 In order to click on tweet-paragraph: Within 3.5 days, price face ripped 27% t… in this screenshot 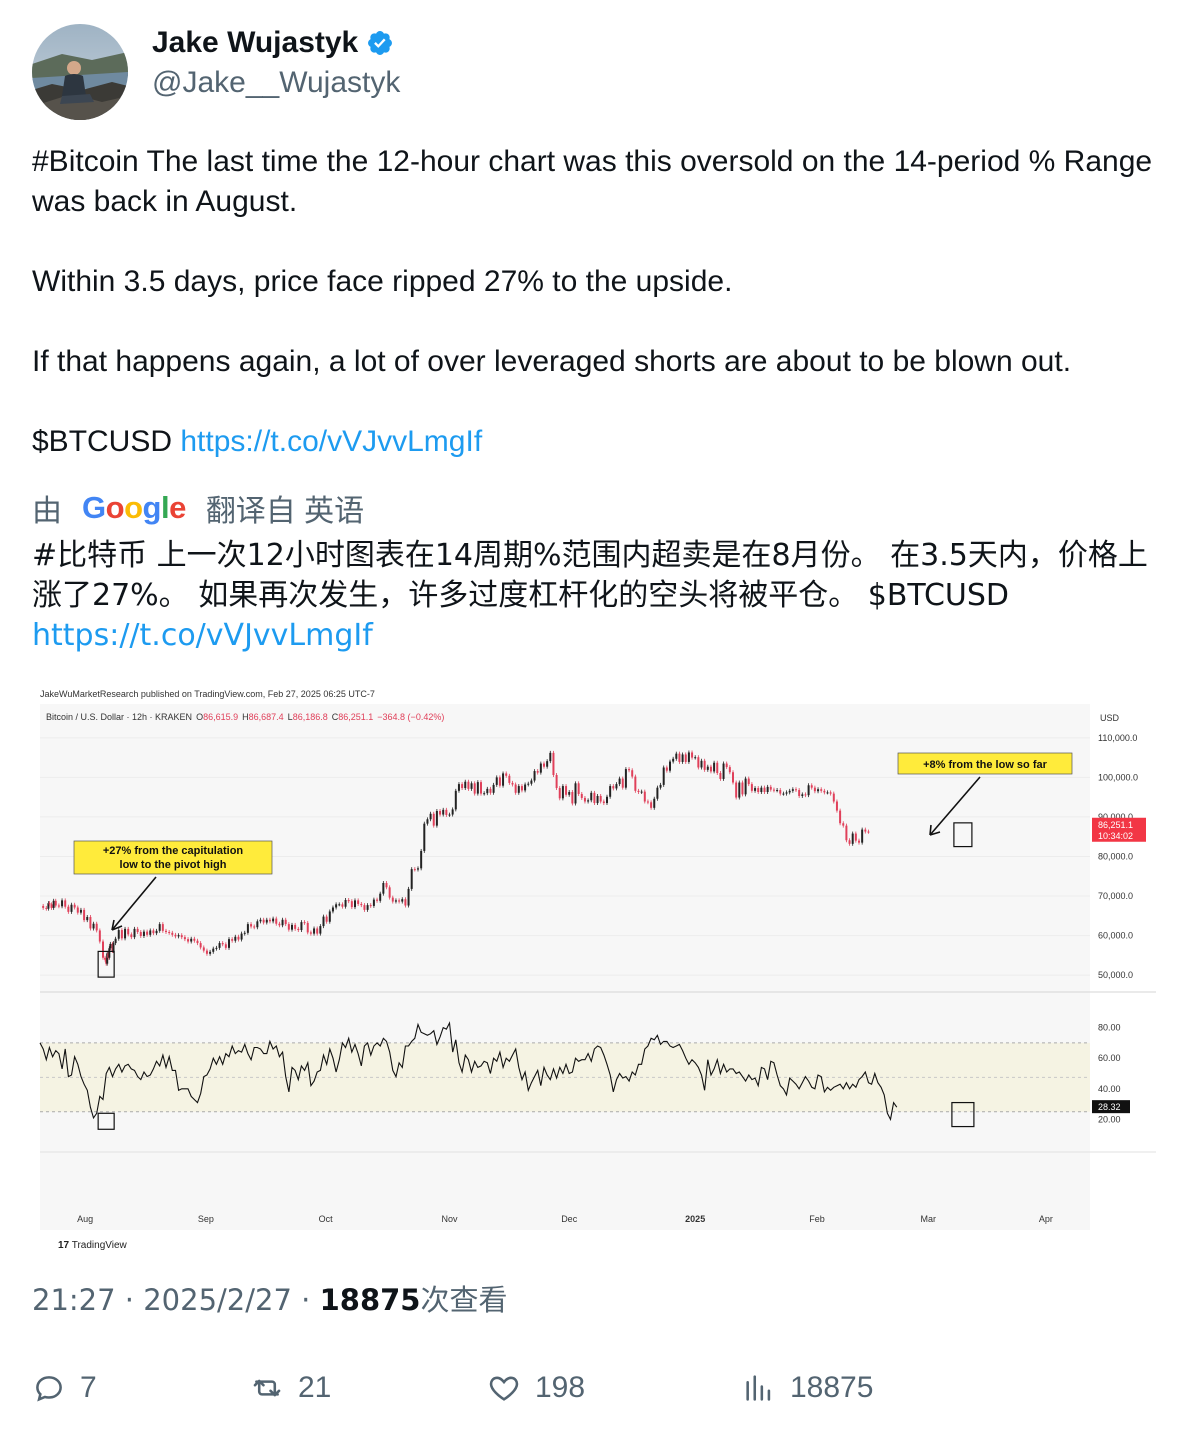, I will do `click(382, 281)`.